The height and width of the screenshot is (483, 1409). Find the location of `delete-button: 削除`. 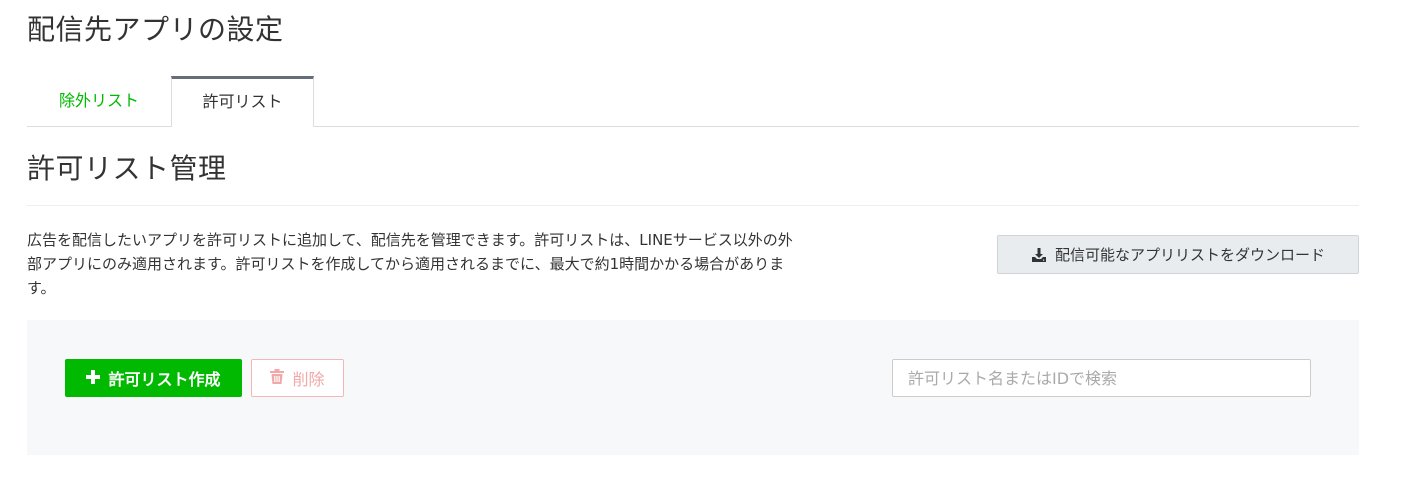

delete-button: 削除 is located at coordinates (297, 378).